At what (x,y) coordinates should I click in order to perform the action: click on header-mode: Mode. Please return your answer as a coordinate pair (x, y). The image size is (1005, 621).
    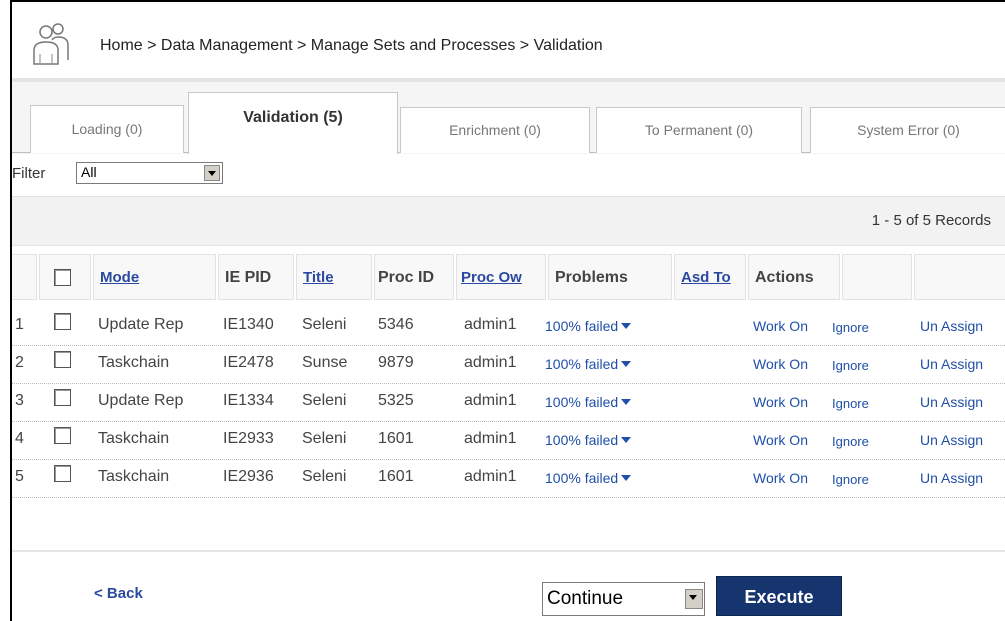
    Looking at the image, I should click on (154, 277).